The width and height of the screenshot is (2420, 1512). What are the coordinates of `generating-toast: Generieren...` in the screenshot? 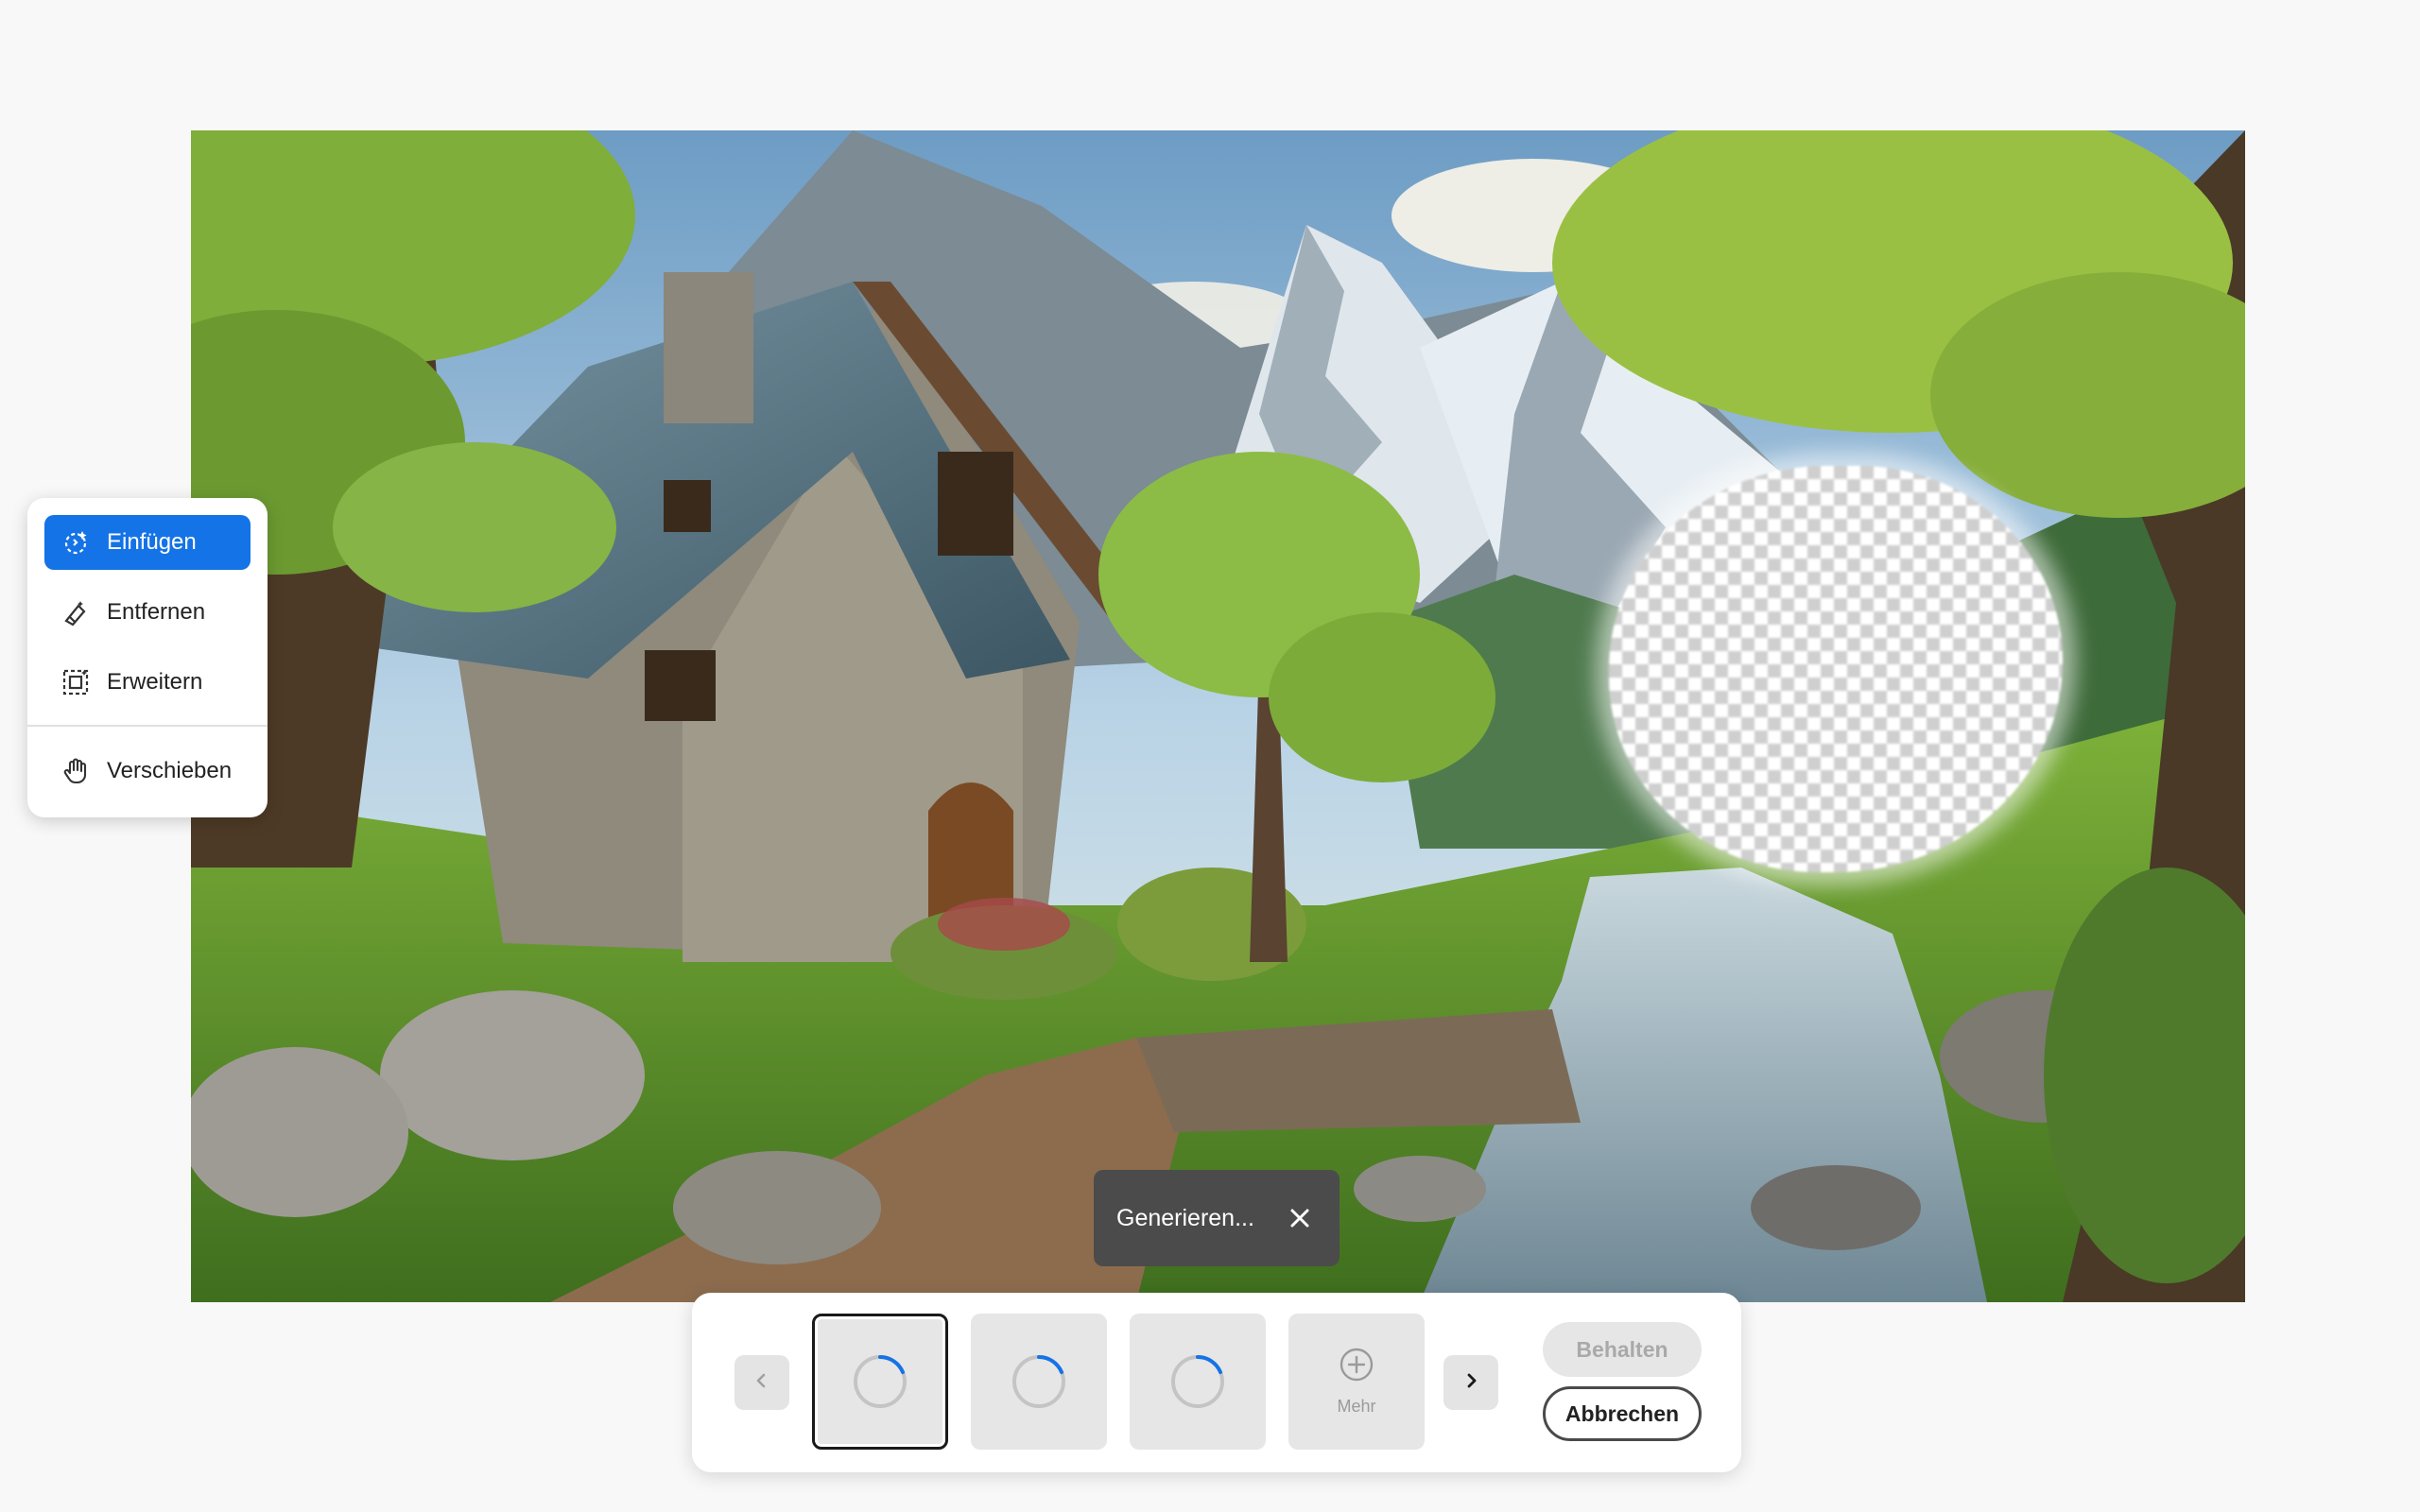 It's located at (1217, 1218).